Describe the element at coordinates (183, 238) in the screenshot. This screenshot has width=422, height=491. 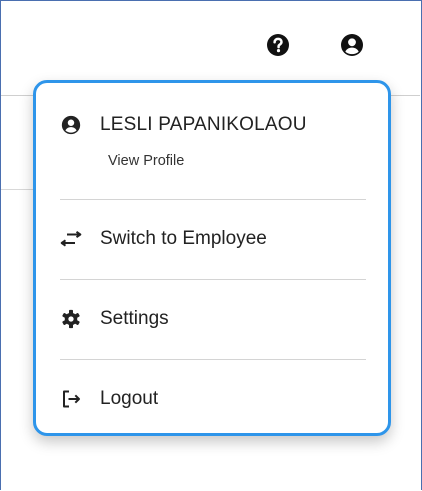
I see `menu-item-label: Switch to Employee` at that location.